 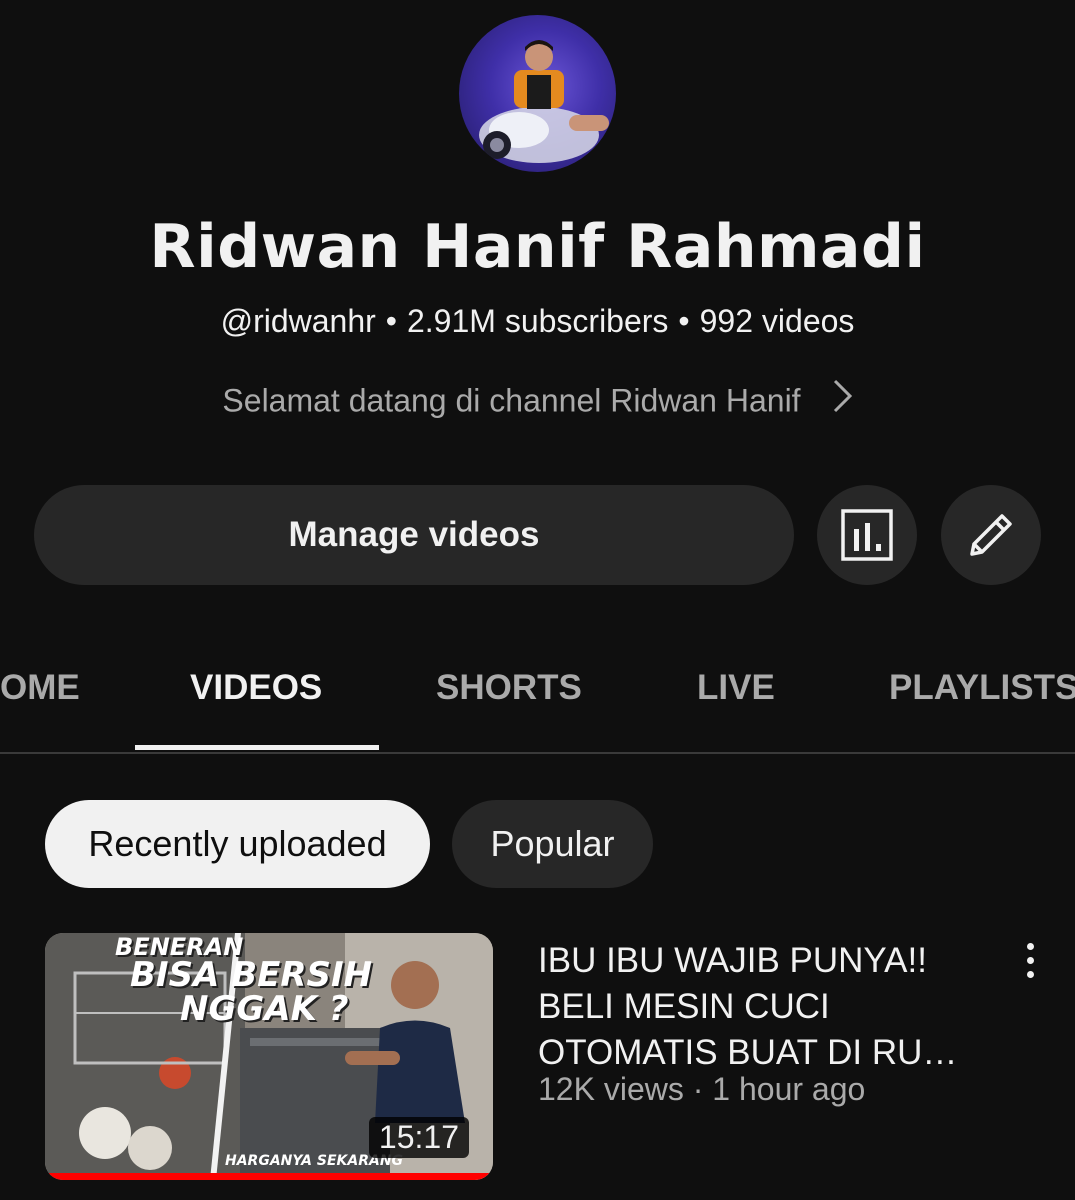 What do you see at coordinates (702, 1089) in the screenshot?
I see `video-meta: 12K views · 1 hour ago` at bounding box center [702, 1089].